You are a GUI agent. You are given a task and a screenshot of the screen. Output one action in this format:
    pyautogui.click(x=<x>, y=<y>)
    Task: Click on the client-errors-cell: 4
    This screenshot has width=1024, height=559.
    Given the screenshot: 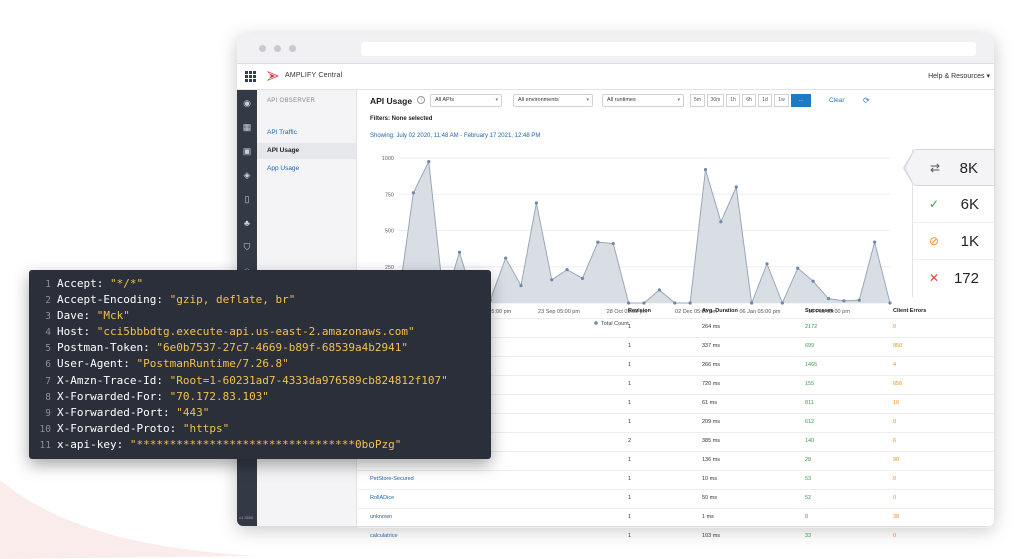 What is the action you would take?
    pyautogui.click(x=895, y=365)
    